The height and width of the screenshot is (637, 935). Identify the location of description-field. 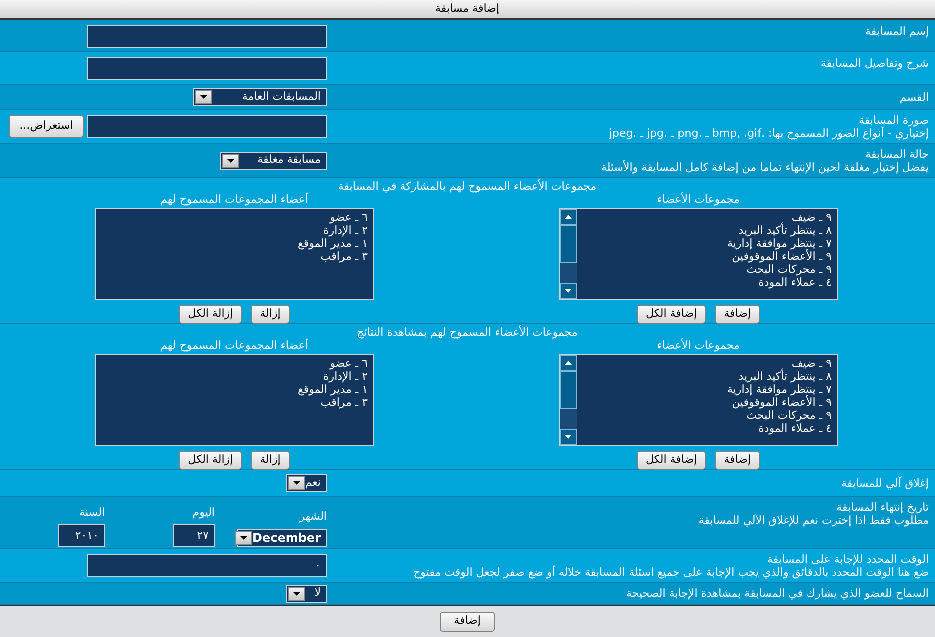
(207, 68).